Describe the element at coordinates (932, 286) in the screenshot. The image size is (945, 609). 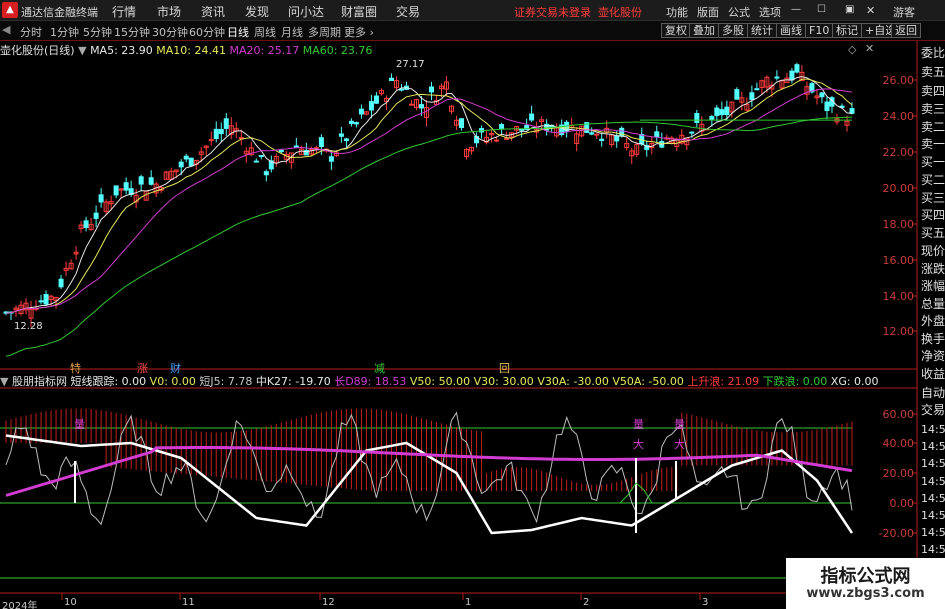
I see `side-item: 涨幅` at that location.